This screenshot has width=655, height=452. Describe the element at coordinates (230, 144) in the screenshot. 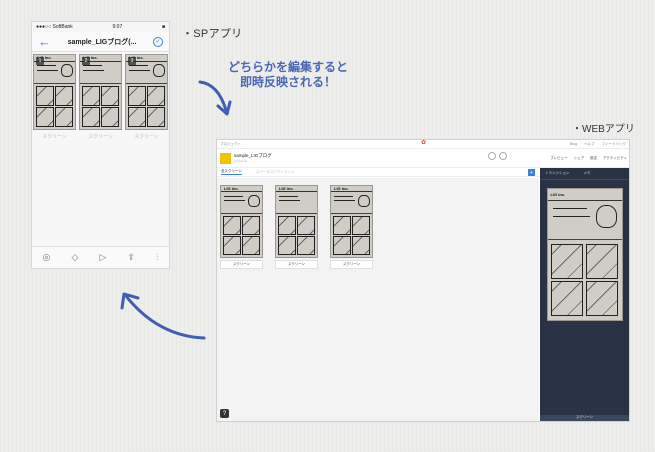

I see `projects-link: プロジェクト` at that location.